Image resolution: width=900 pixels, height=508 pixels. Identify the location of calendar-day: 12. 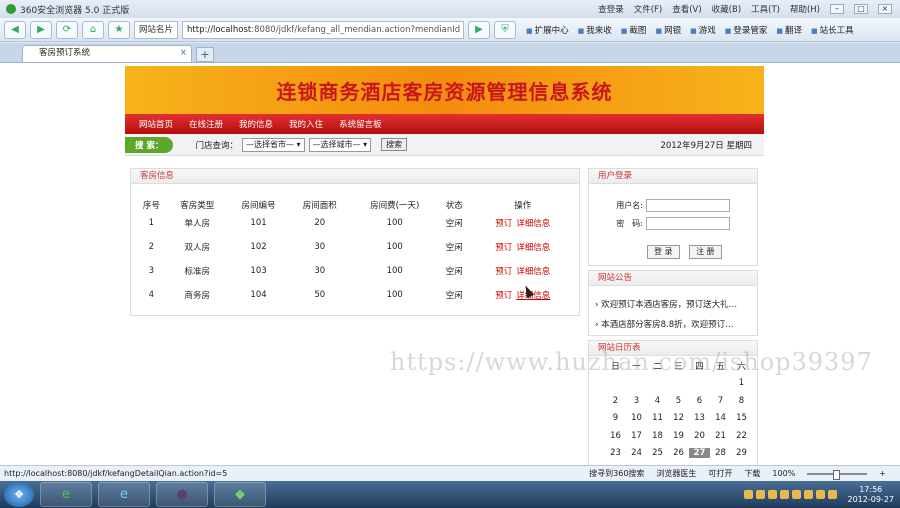
(678, 418).